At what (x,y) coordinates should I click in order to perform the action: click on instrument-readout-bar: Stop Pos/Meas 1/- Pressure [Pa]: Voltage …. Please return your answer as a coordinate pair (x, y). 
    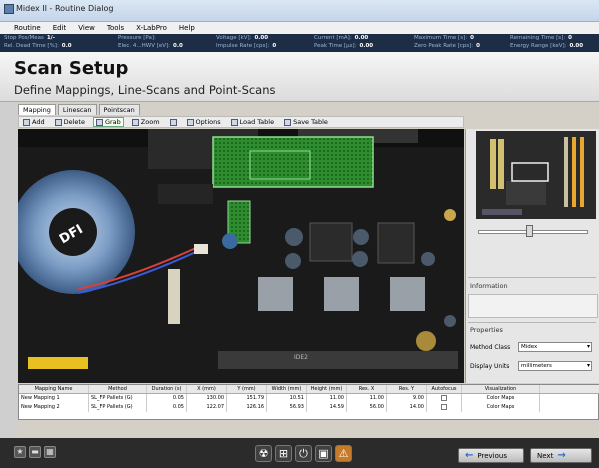
    Looking at the image, I should click on (299, 43).